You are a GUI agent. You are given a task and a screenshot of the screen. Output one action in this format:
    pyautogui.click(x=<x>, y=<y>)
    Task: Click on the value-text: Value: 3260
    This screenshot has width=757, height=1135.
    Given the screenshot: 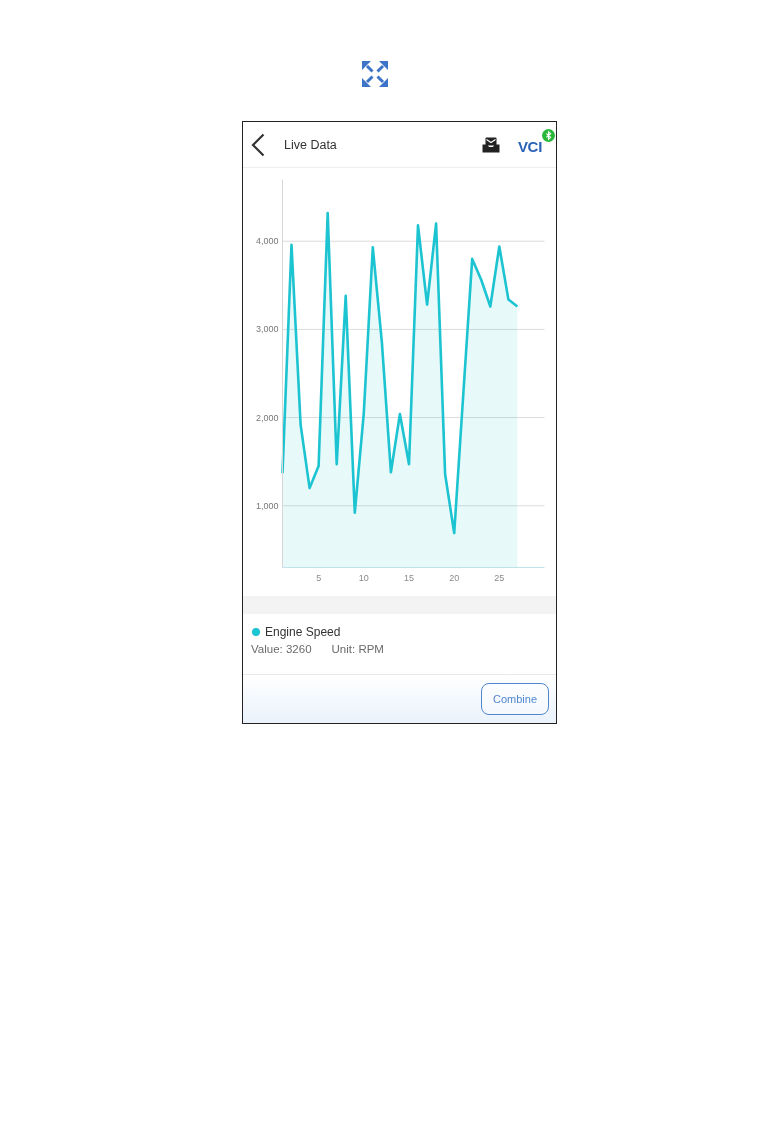 What is the action you would take?
    pyautogui.click(x=281, y=649)
    